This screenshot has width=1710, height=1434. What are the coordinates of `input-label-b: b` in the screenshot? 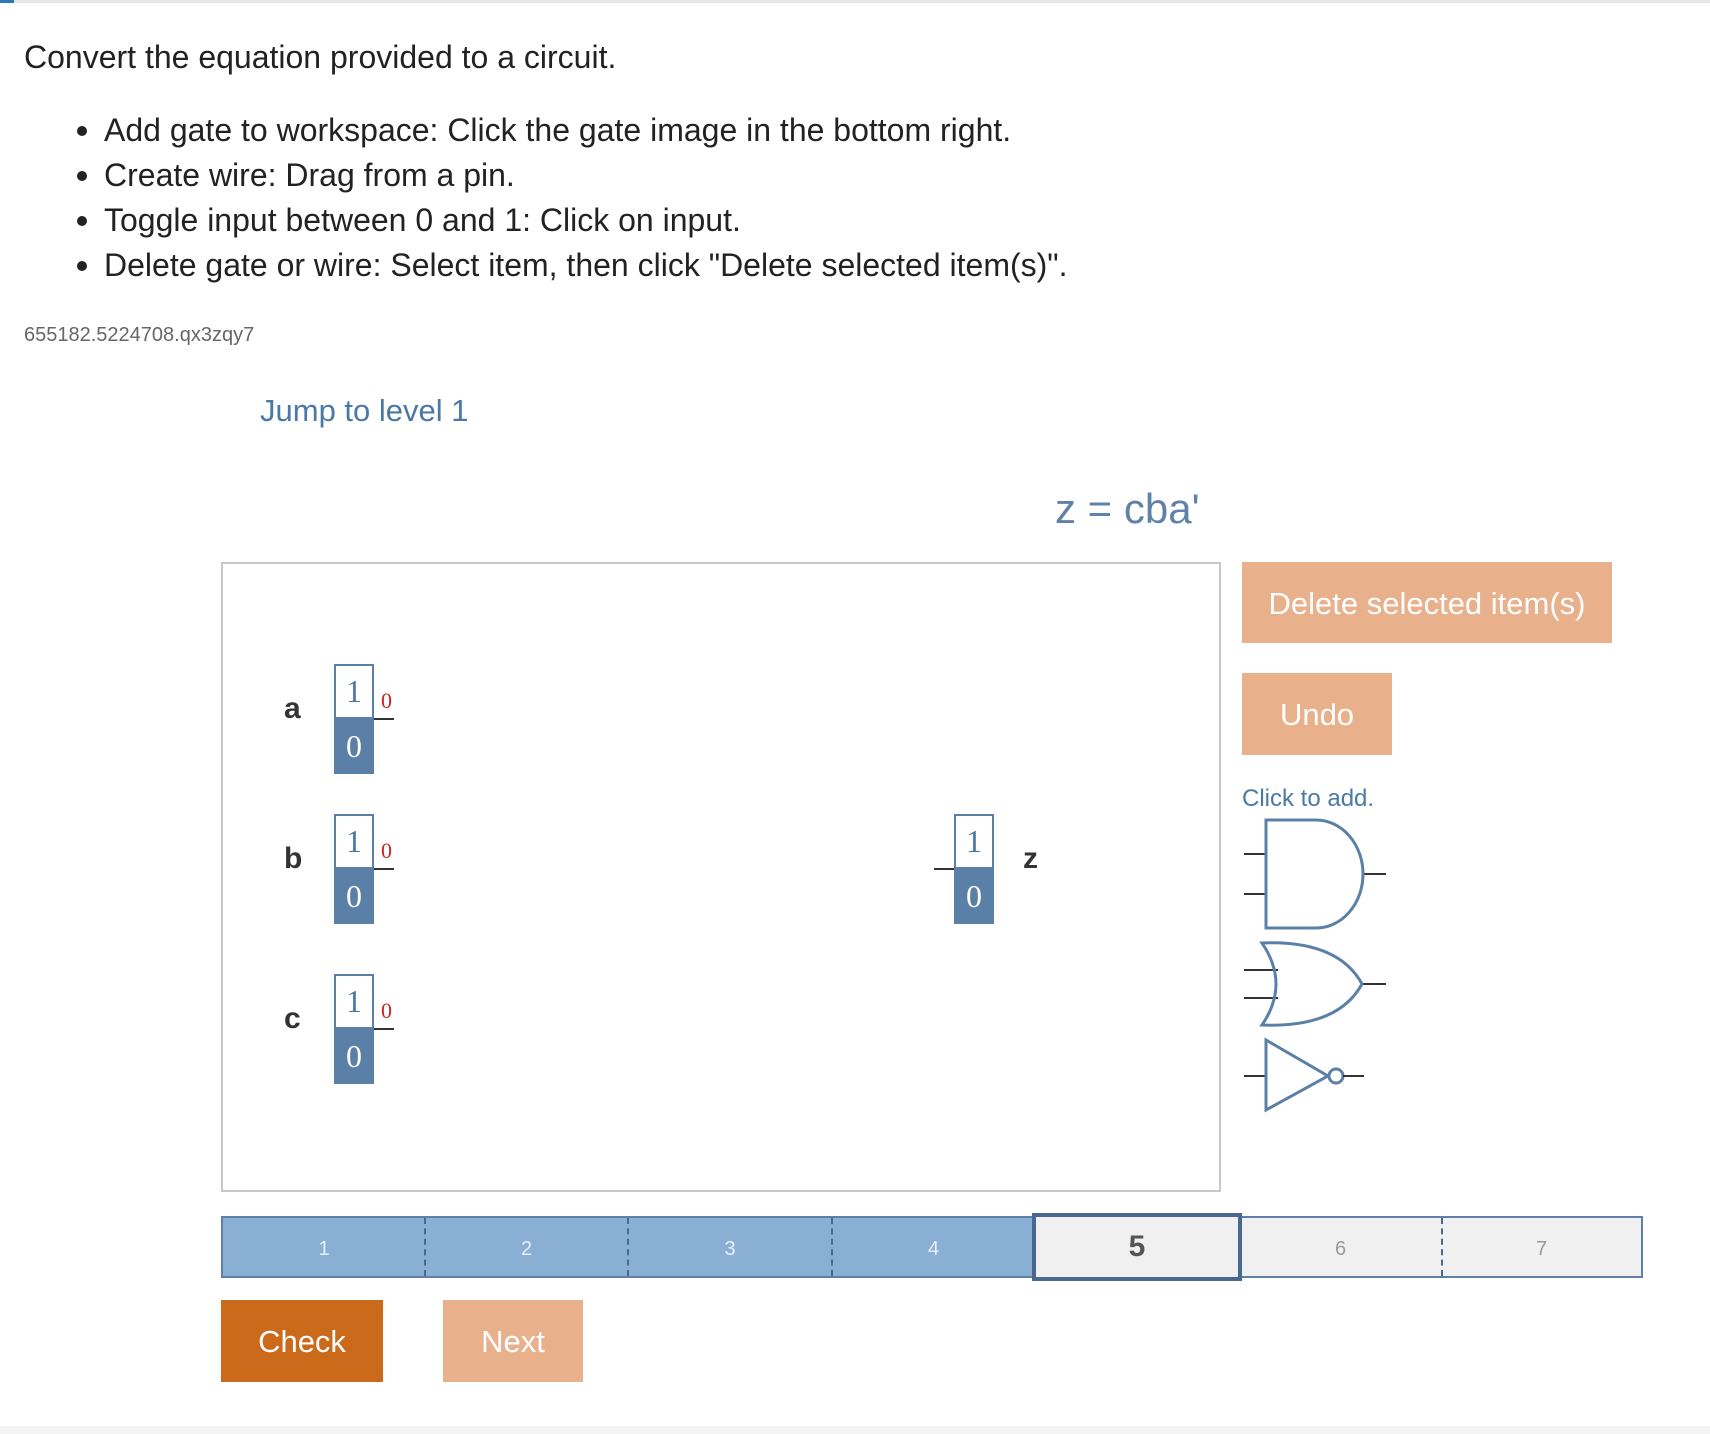 It's located at (293, 858).